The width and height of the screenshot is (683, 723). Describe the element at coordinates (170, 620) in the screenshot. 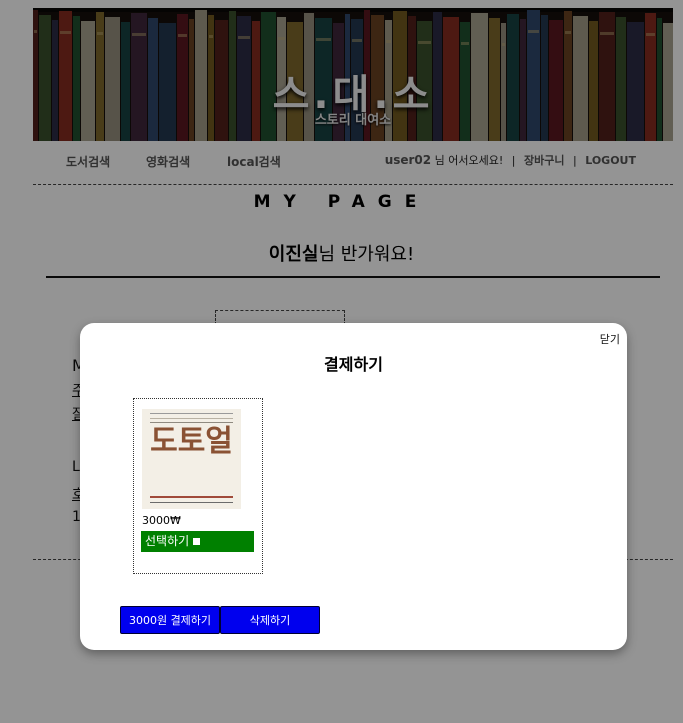

I see `pay-button: 3000원 결제하기` at that location.